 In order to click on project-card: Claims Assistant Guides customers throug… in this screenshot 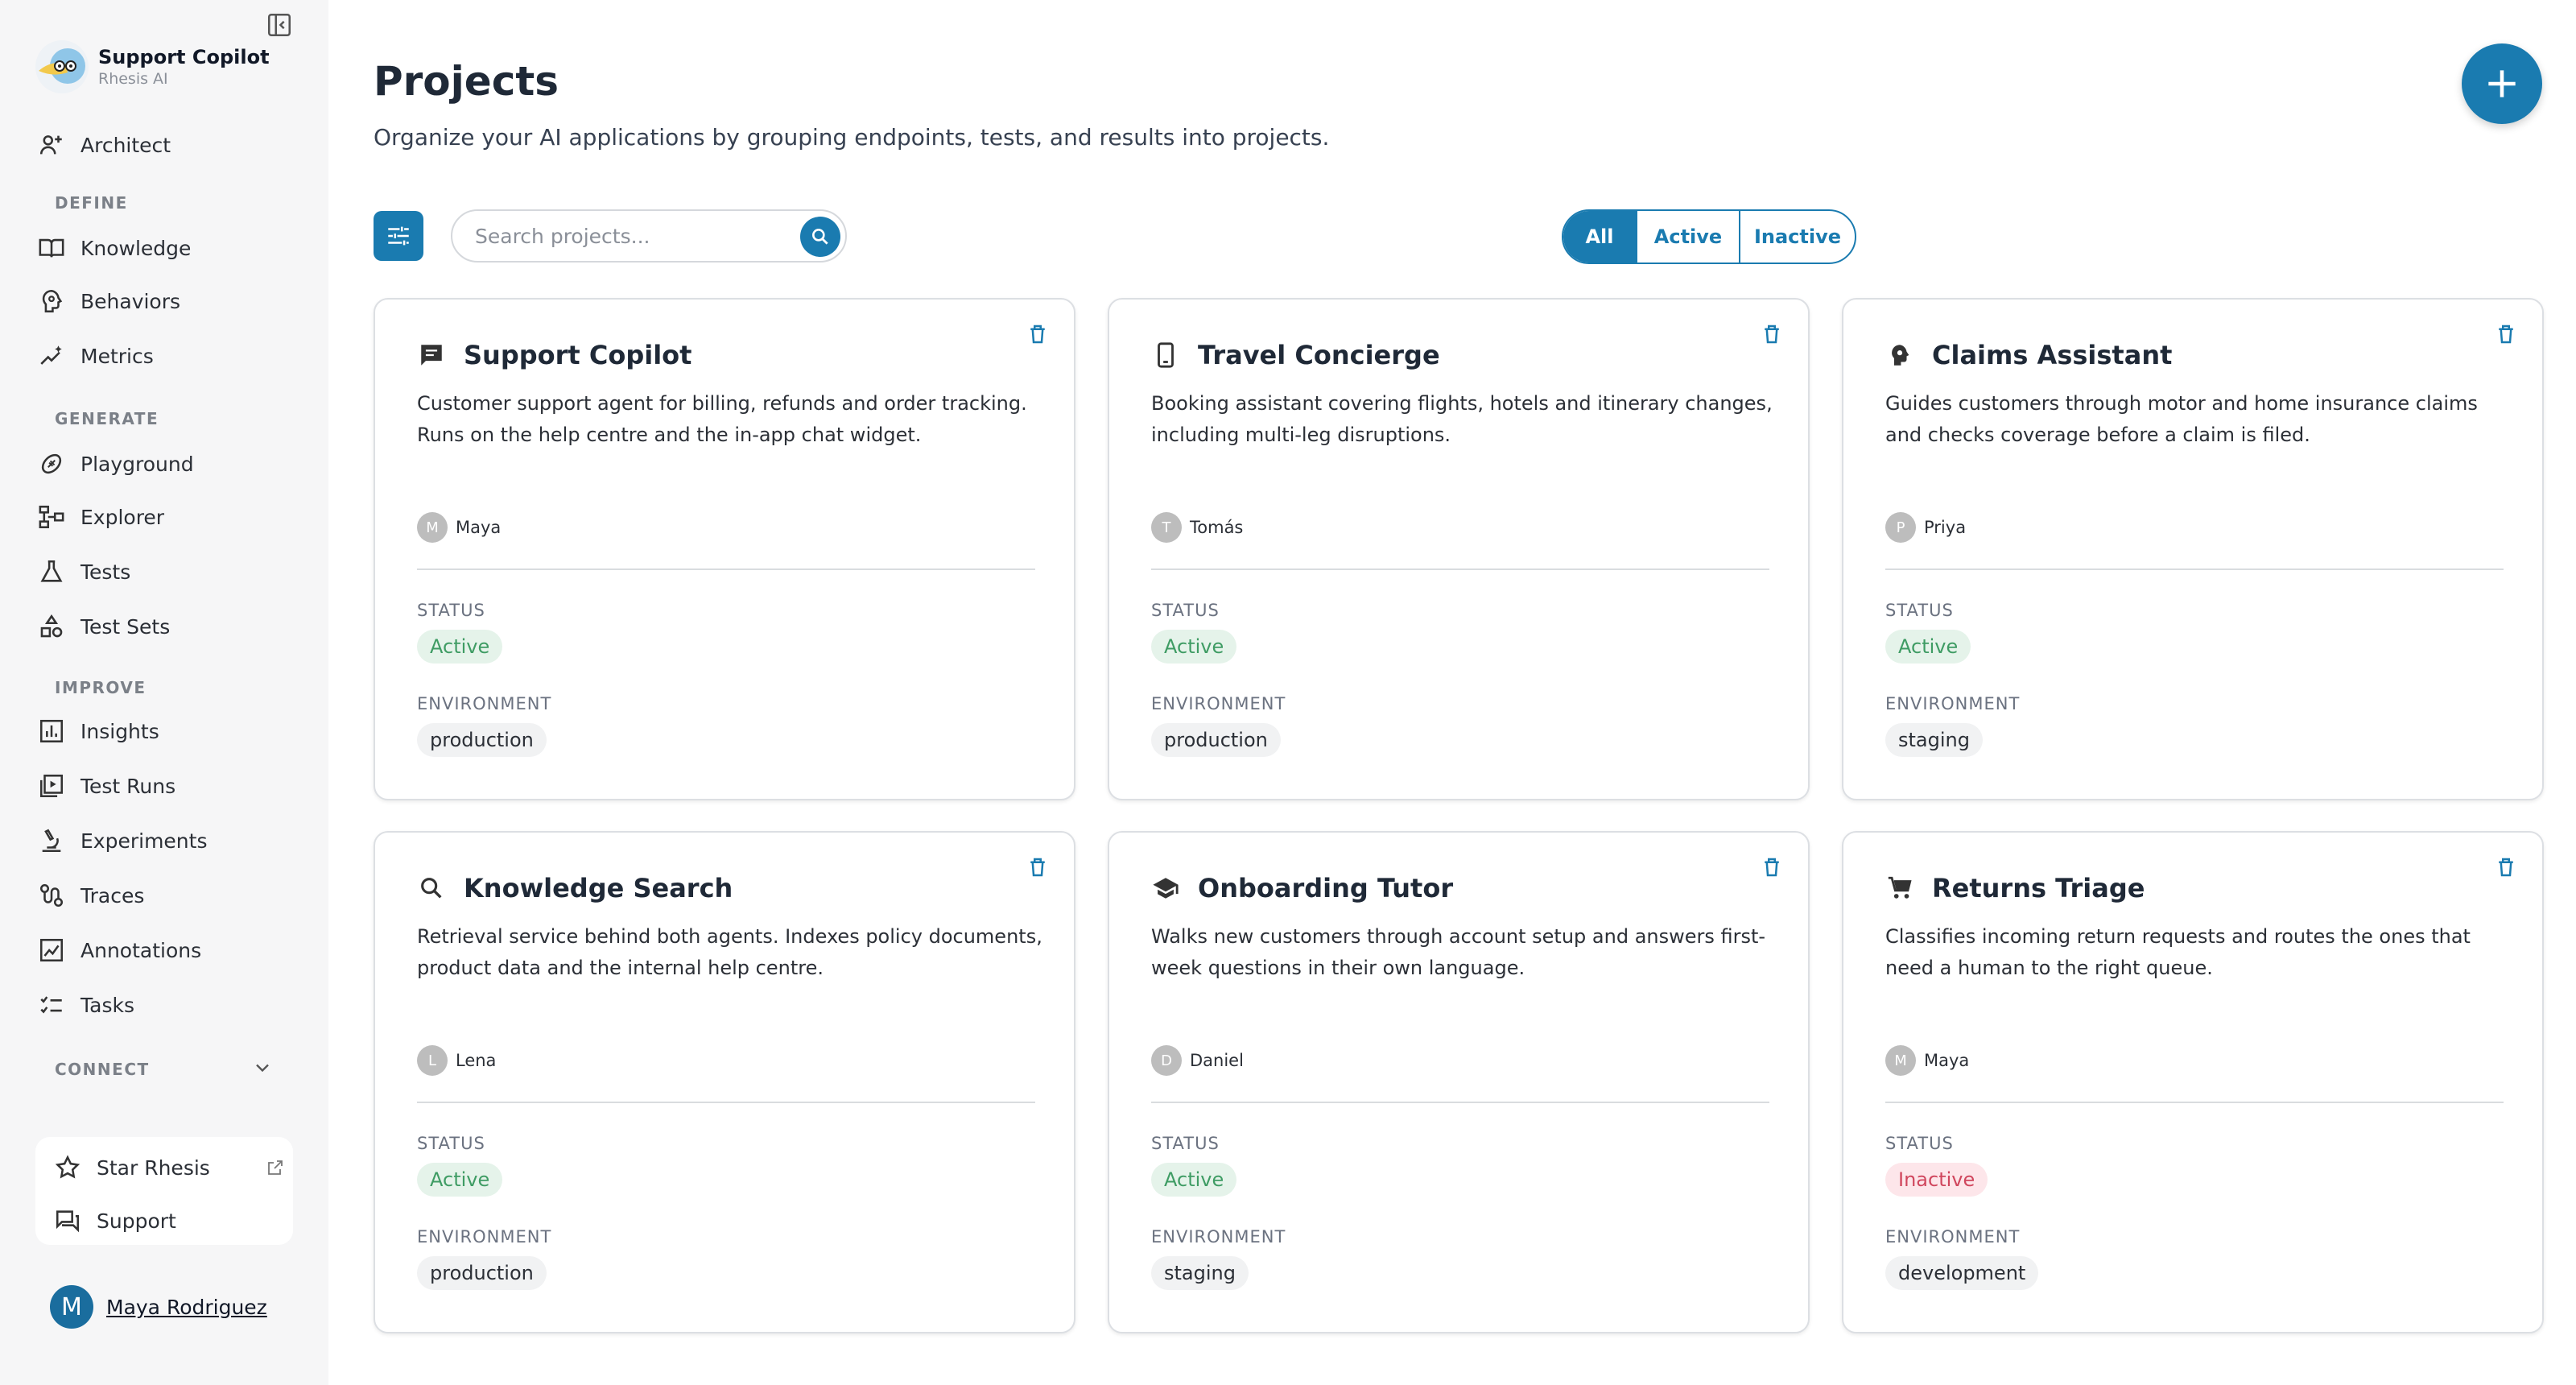, I will do `click(2193, 549)`.